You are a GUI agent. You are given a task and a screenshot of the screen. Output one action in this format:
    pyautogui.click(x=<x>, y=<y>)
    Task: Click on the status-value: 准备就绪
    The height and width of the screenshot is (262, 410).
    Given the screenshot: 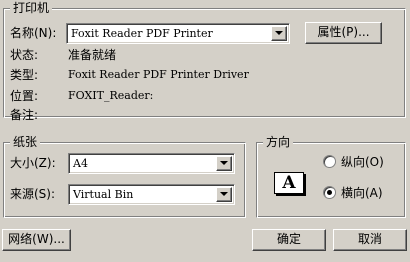 What is the action you would take?
    pyautogui.click(x=92, y=55)
    